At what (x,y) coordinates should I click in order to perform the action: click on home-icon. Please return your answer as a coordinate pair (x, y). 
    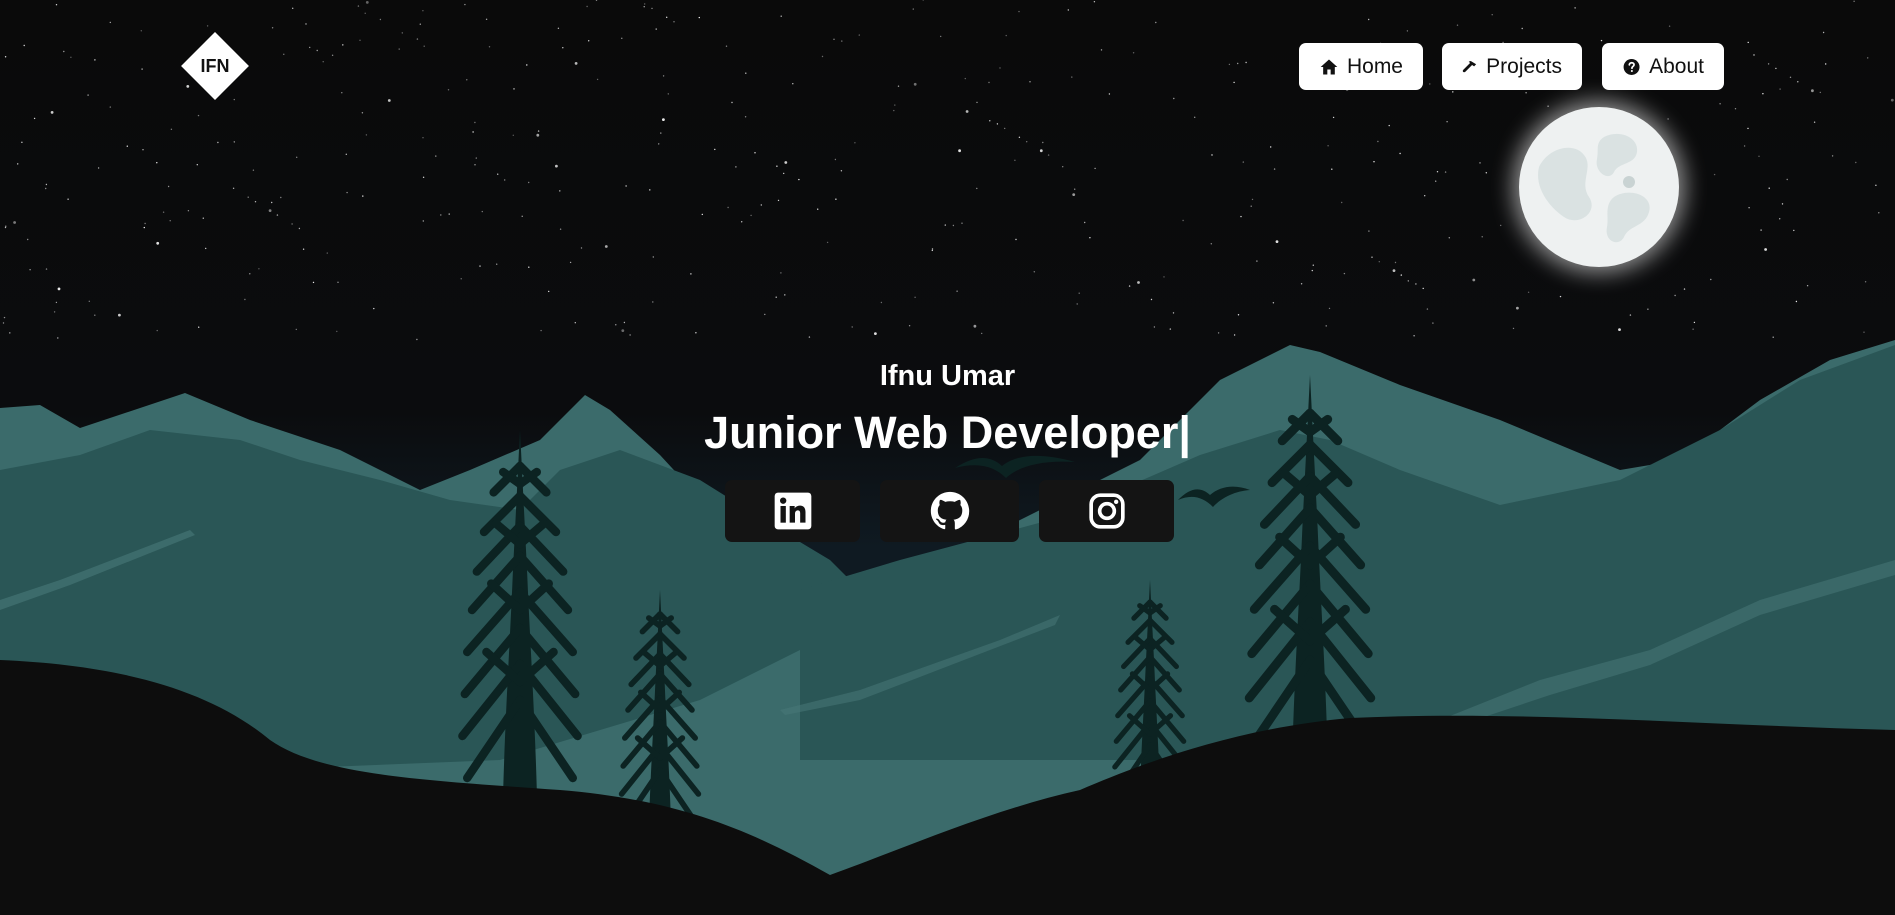
    Looking at the image, I should click on (1329, 66).